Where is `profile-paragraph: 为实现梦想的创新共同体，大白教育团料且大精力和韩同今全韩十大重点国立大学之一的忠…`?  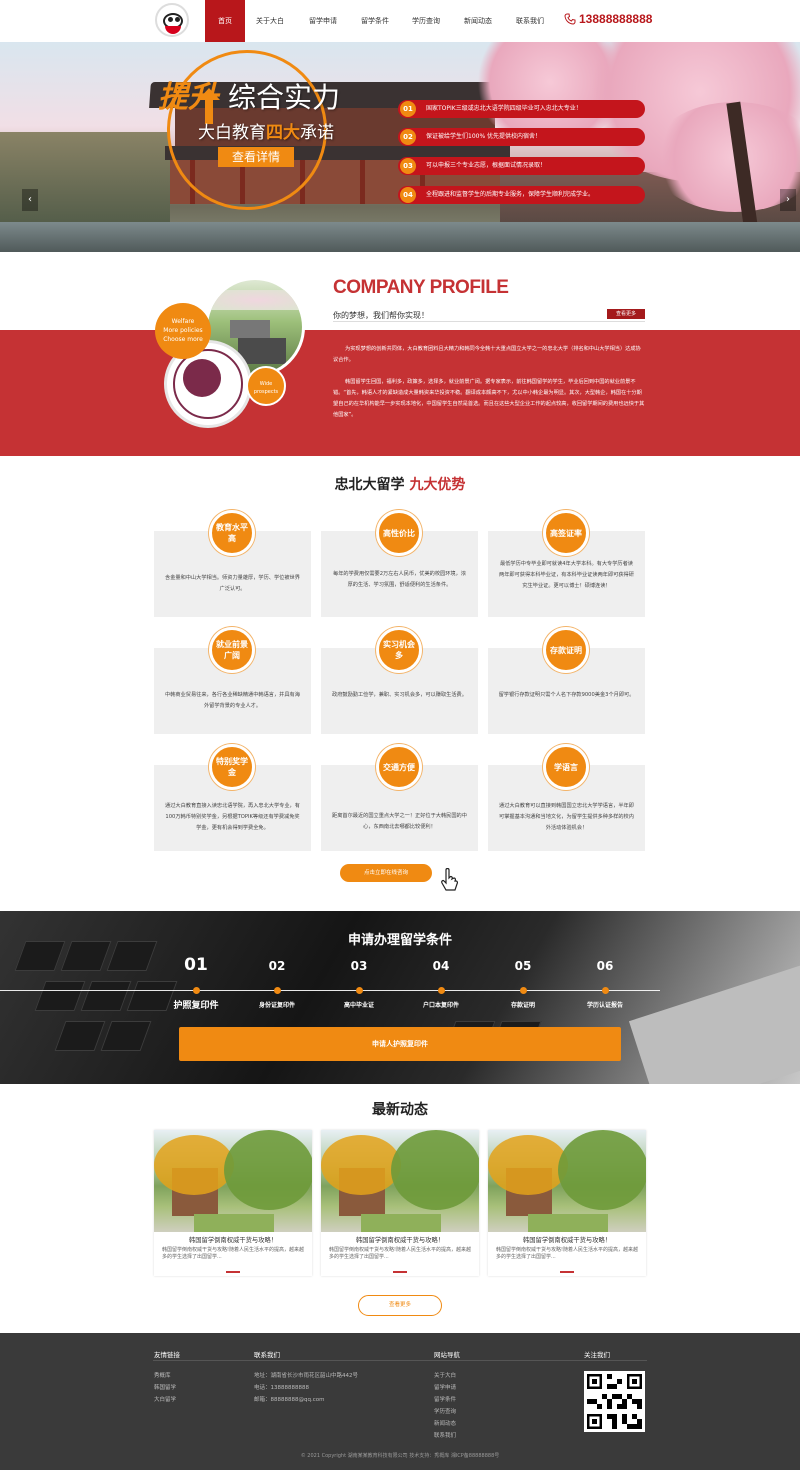
profile-paragraph: 为实现梦想的创新共同体，大白教育团料且大精力和韩同今全韩十大重点国立大学之一的忠… is located at coordinates (487, 354).